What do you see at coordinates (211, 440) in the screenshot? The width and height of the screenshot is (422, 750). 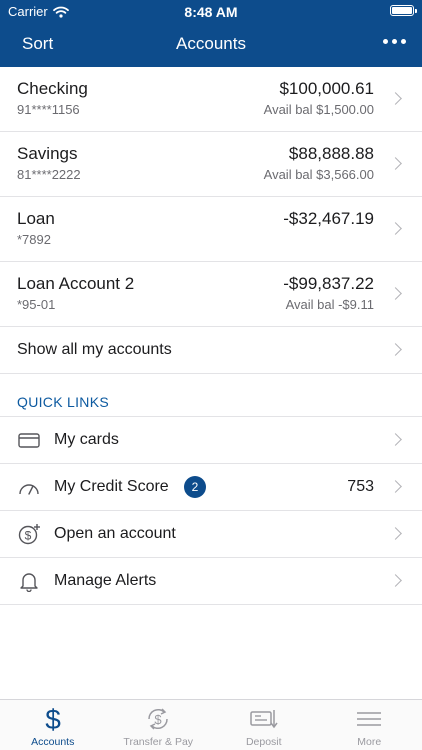 I see `quick-link-my-cards: My cards` at bounding box center [211, 440].